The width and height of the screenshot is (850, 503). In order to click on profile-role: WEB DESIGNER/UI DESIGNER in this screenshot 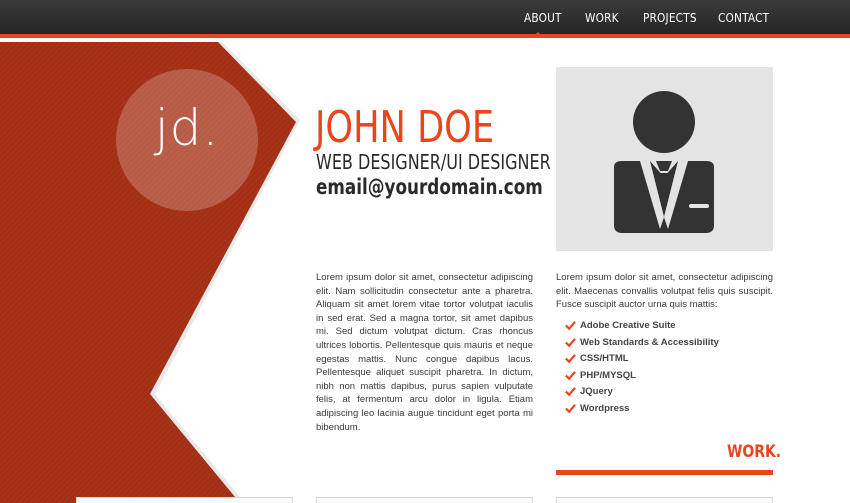, I will do `click(433, 162)`.